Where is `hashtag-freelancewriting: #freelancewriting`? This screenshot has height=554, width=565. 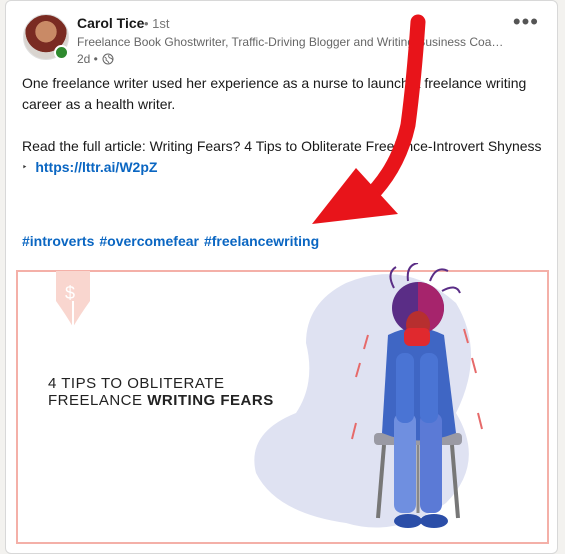 hashtag-freelancewriting: #freelancewriting is located at coordinates (261, 241).